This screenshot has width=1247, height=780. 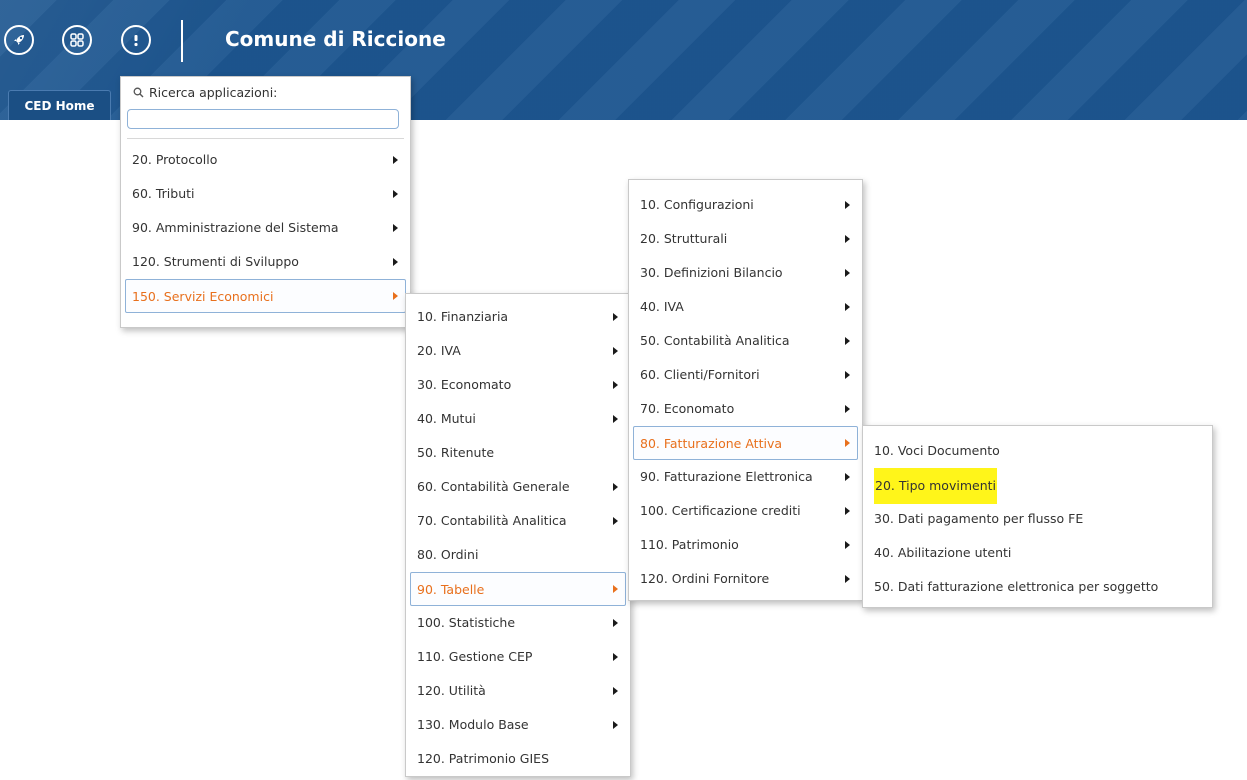 What do you see at coordinates (726, 476) in the screenshot?
I see `menu-item-label: 90. Fatturazione Elettronica` at bounding box center [726, 476].